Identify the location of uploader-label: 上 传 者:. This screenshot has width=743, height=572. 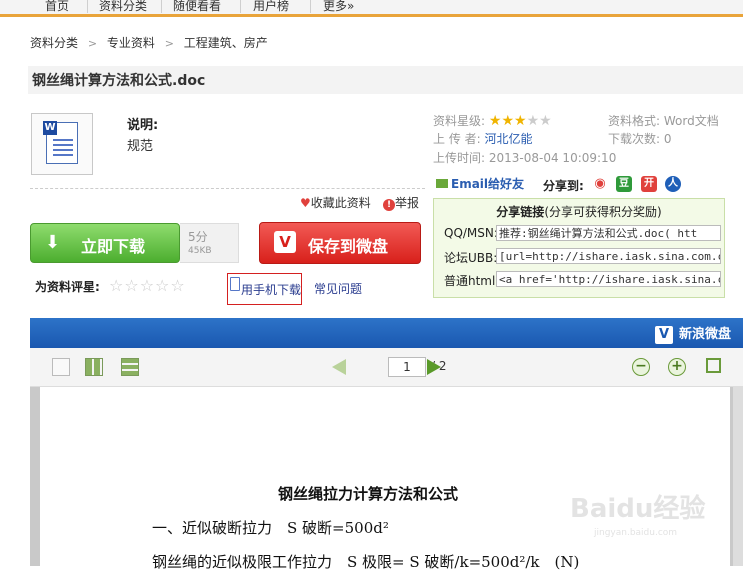
(457, 139).